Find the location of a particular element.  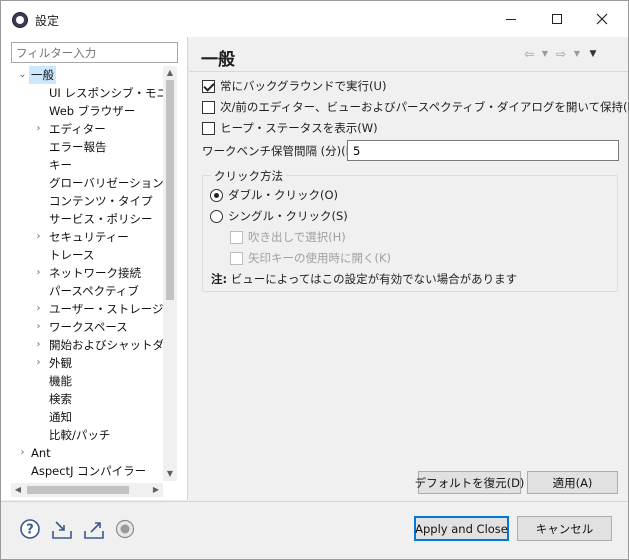

tree-item: › ネットワーク接続 is located at coordinates (82, 273).